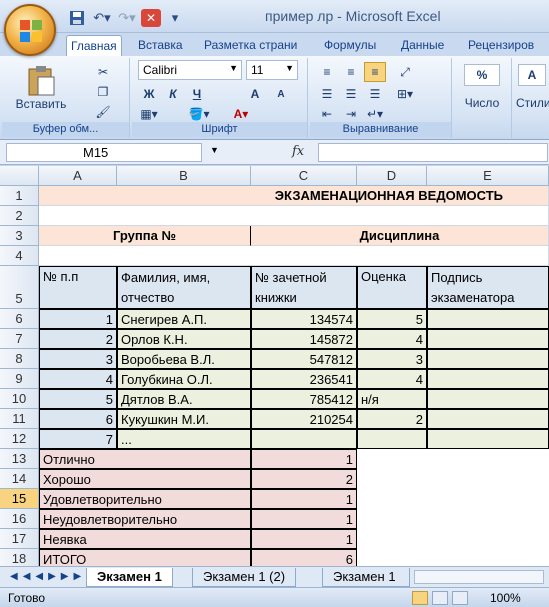 The width and height of the screenshot is (549, 607). Describe the element at coordinates (19, 359) in the screenshot. I see `row-header: 8` at that location.